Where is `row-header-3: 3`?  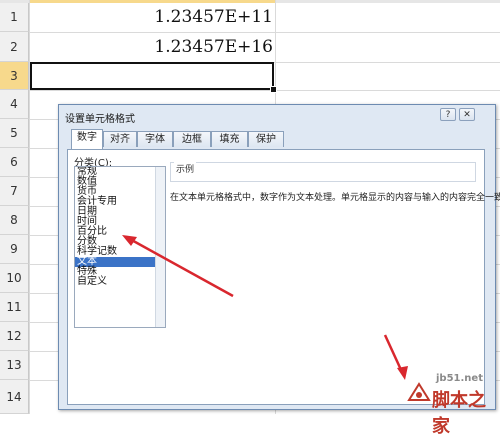
row-header-3: 3 is located at coordinates (14, 76).